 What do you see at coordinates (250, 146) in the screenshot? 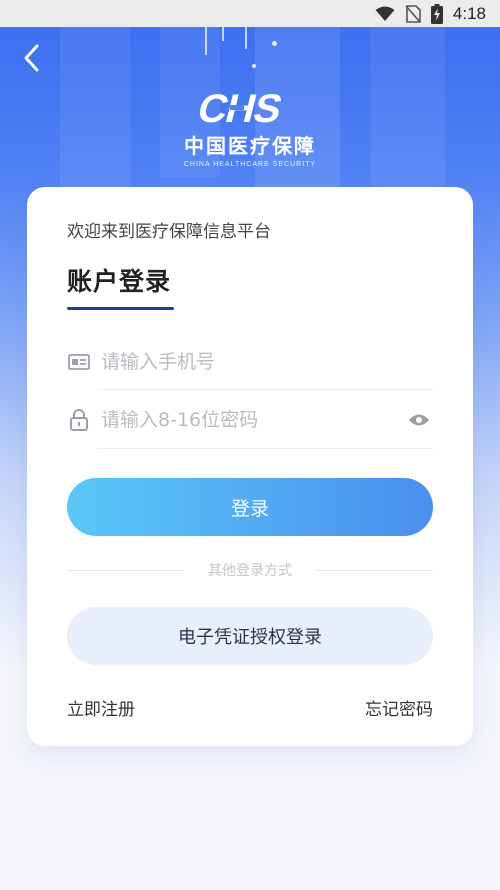
I see `logo-chinese-text: 中国医疗保障` at bounding box center [250, 146].